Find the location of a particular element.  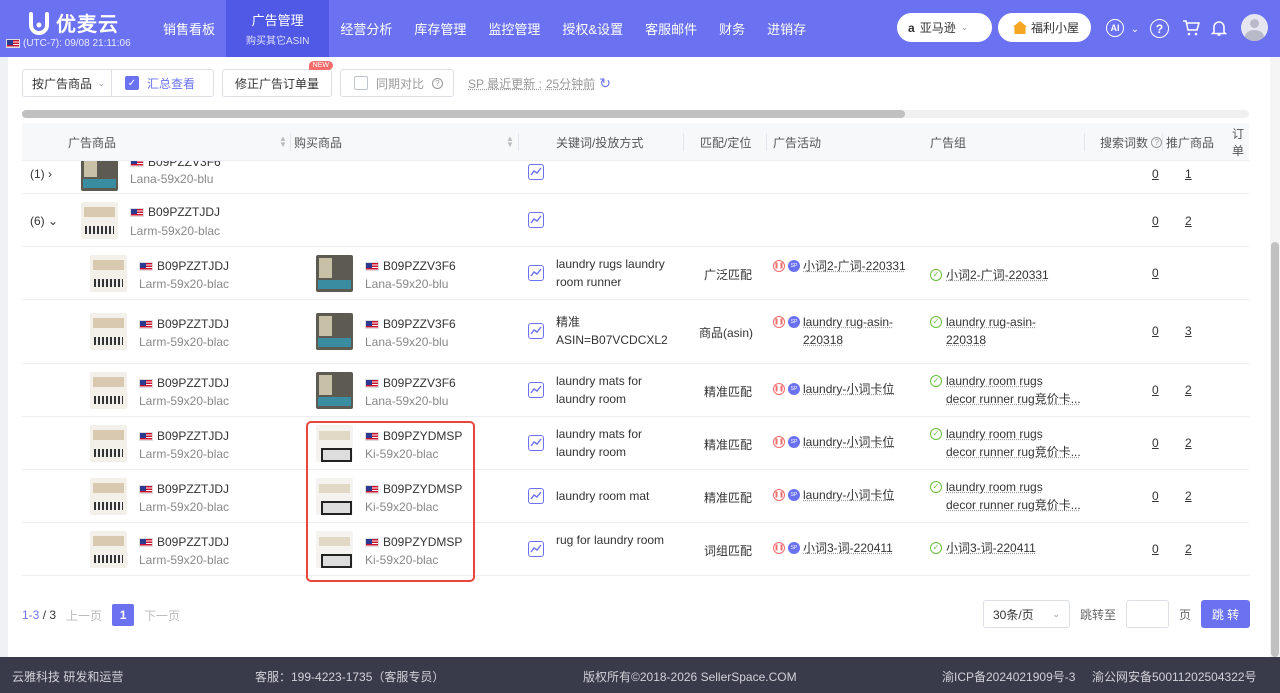

refresh-icon: ↻ is located at coordinates (605, 83).